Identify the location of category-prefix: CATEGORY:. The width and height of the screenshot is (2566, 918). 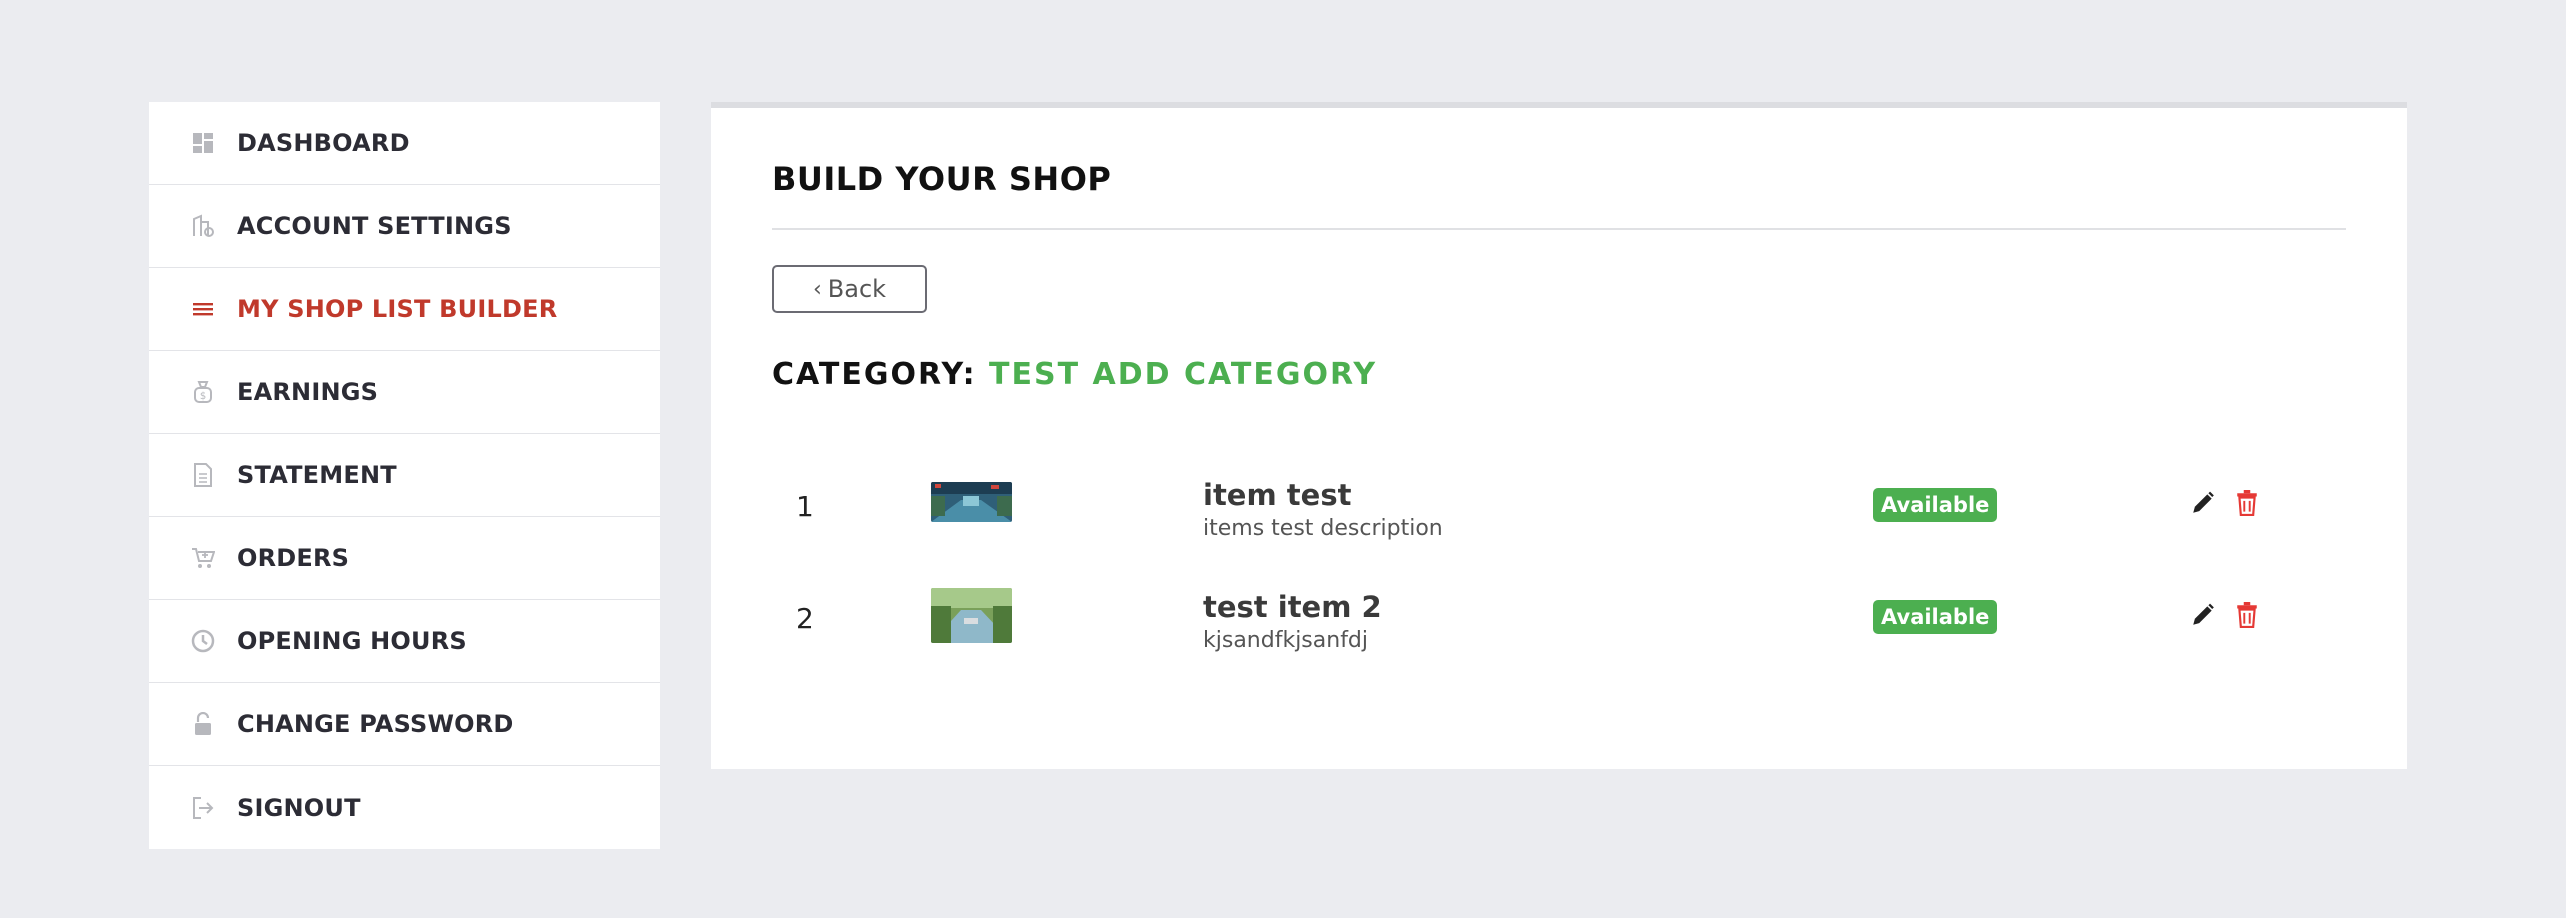
(874, 374).